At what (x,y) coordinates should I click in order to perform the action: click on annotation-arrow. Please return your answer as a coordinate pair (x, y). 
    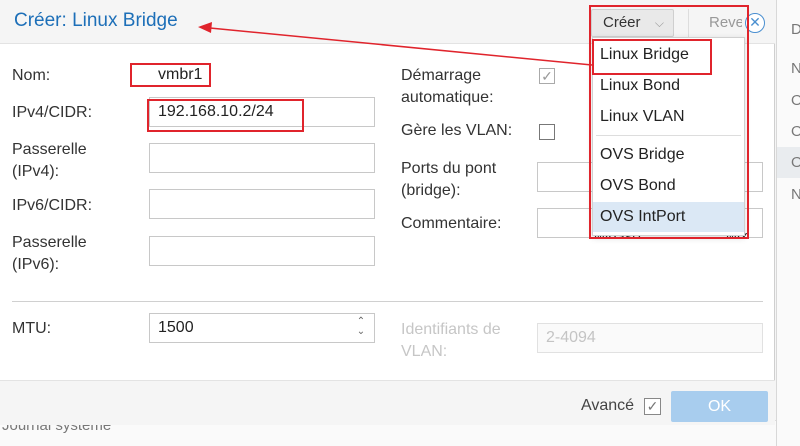
    Looking at the image, I should click on (395, 44).